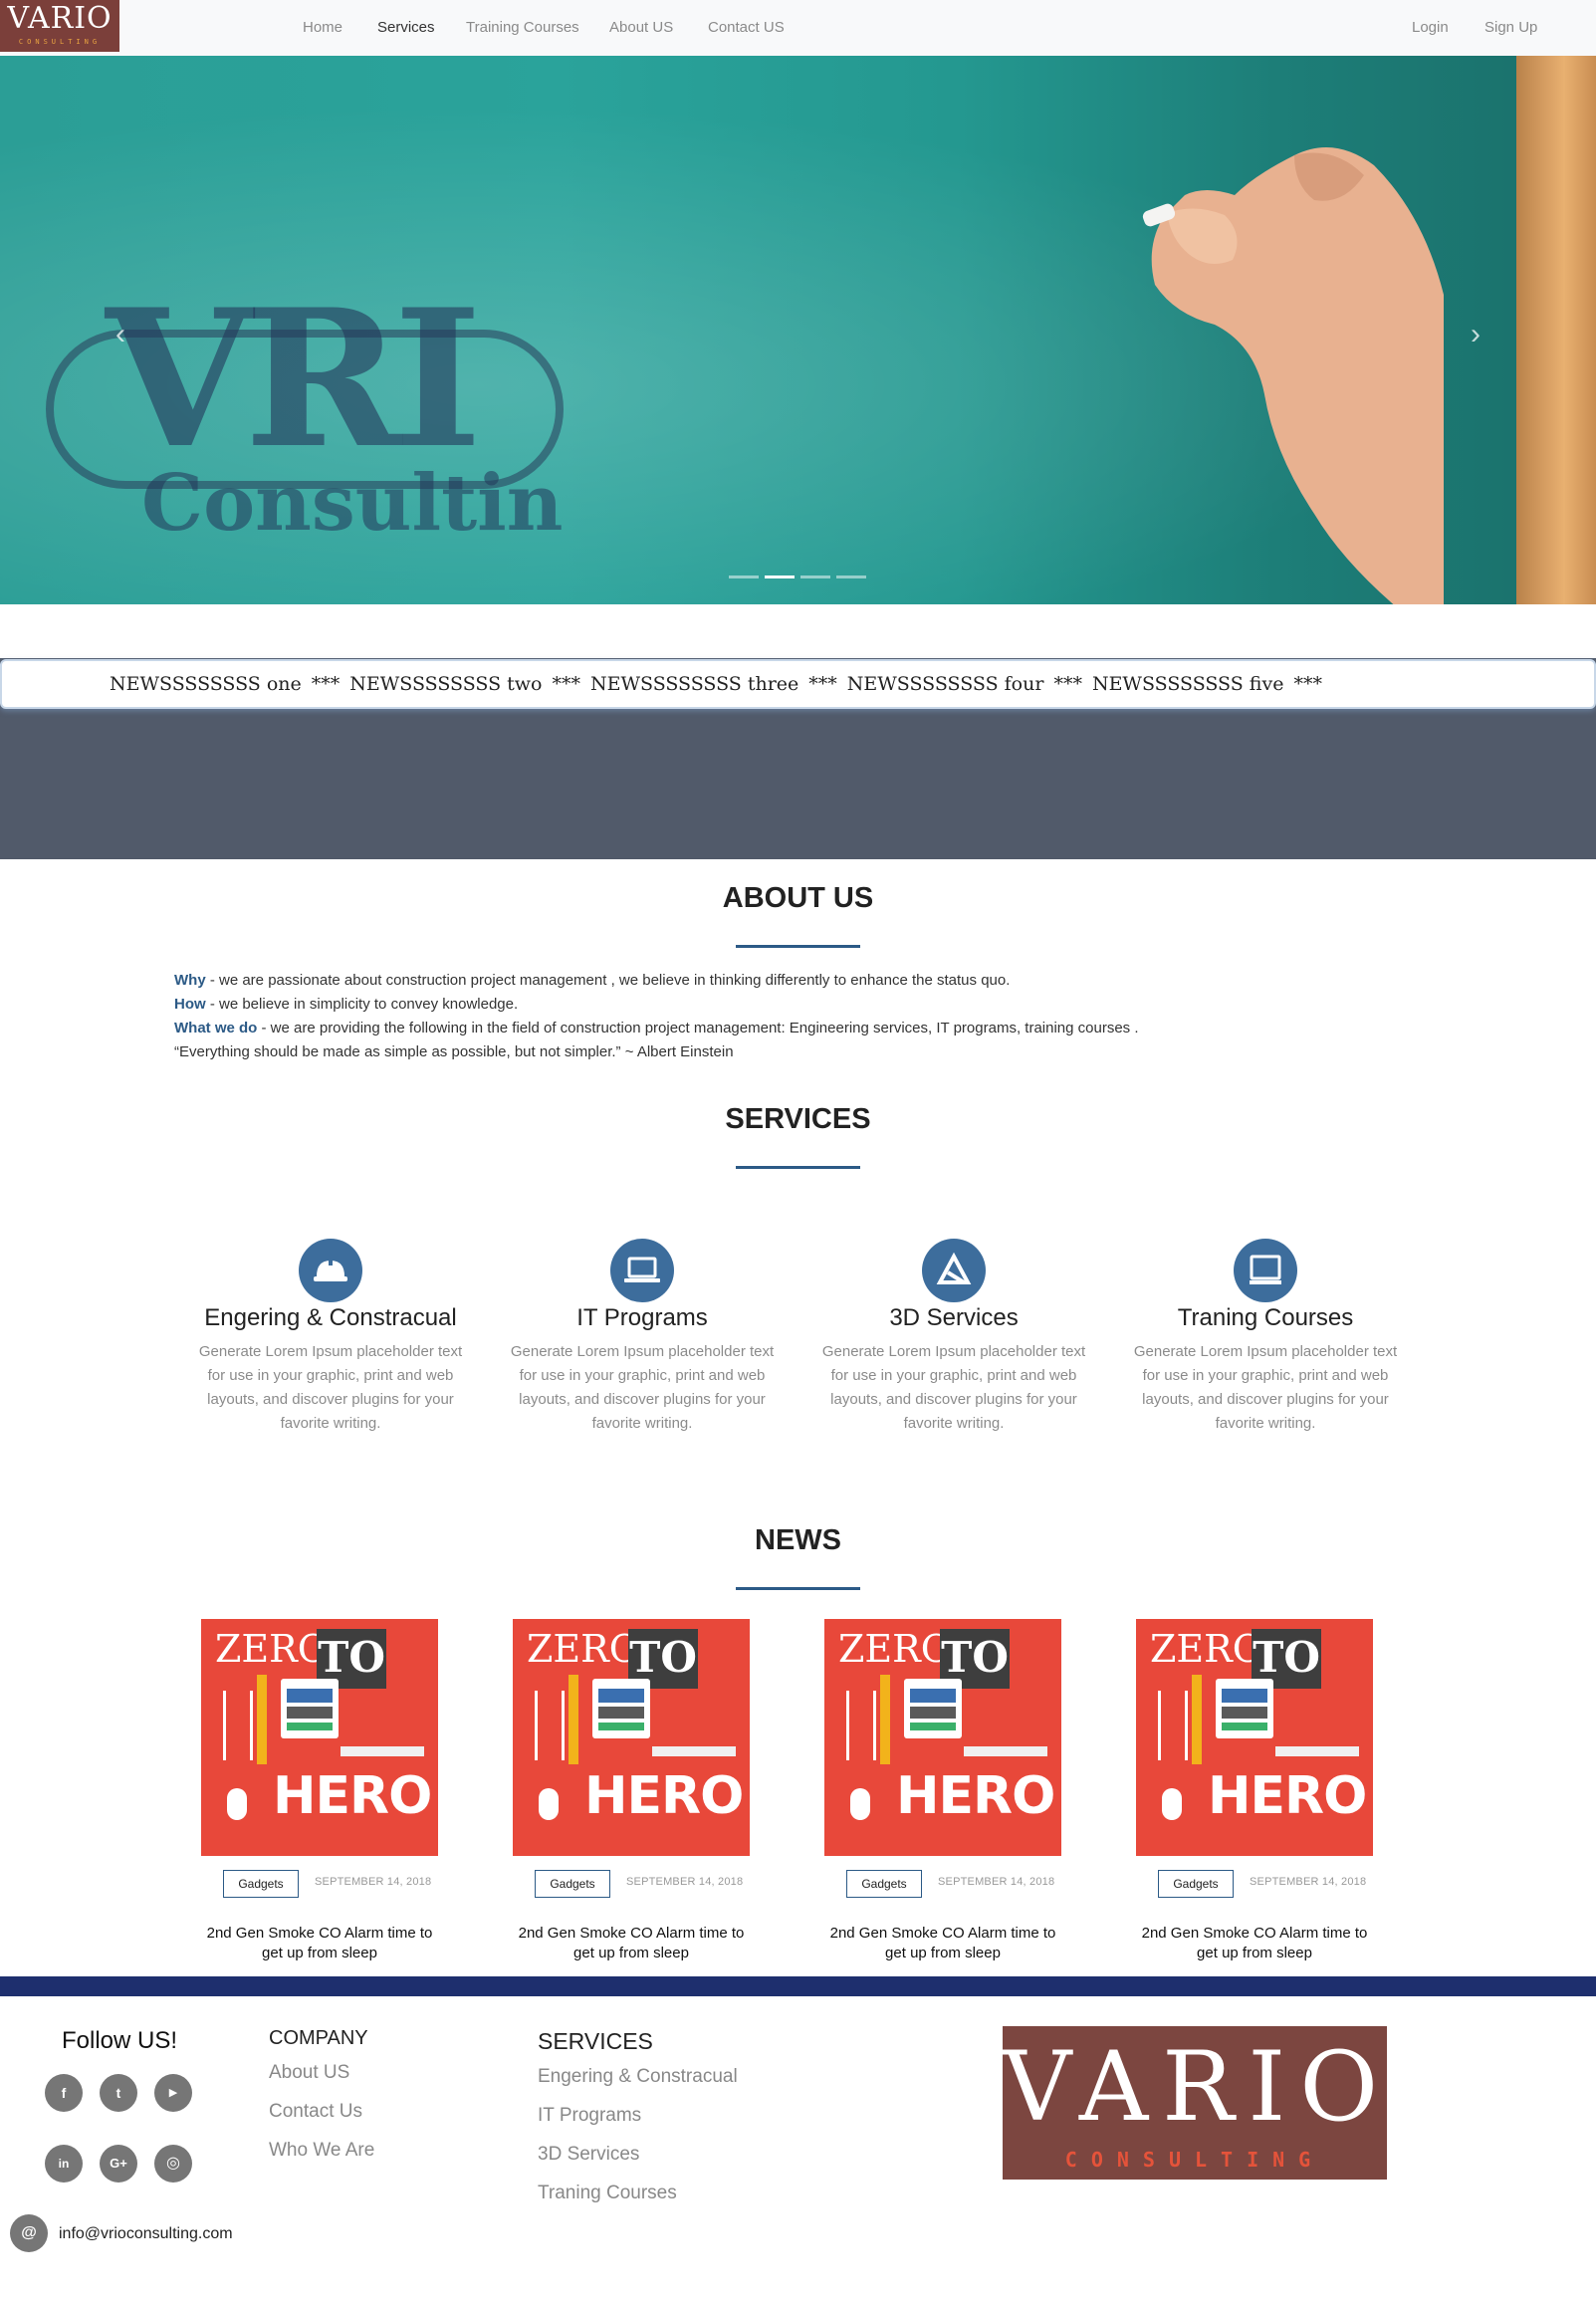  What do you see at coordinates (522, 28) in the screenshot?
I see `nav-link-training-courses: Training Courses` at bounding box center [522, 28].